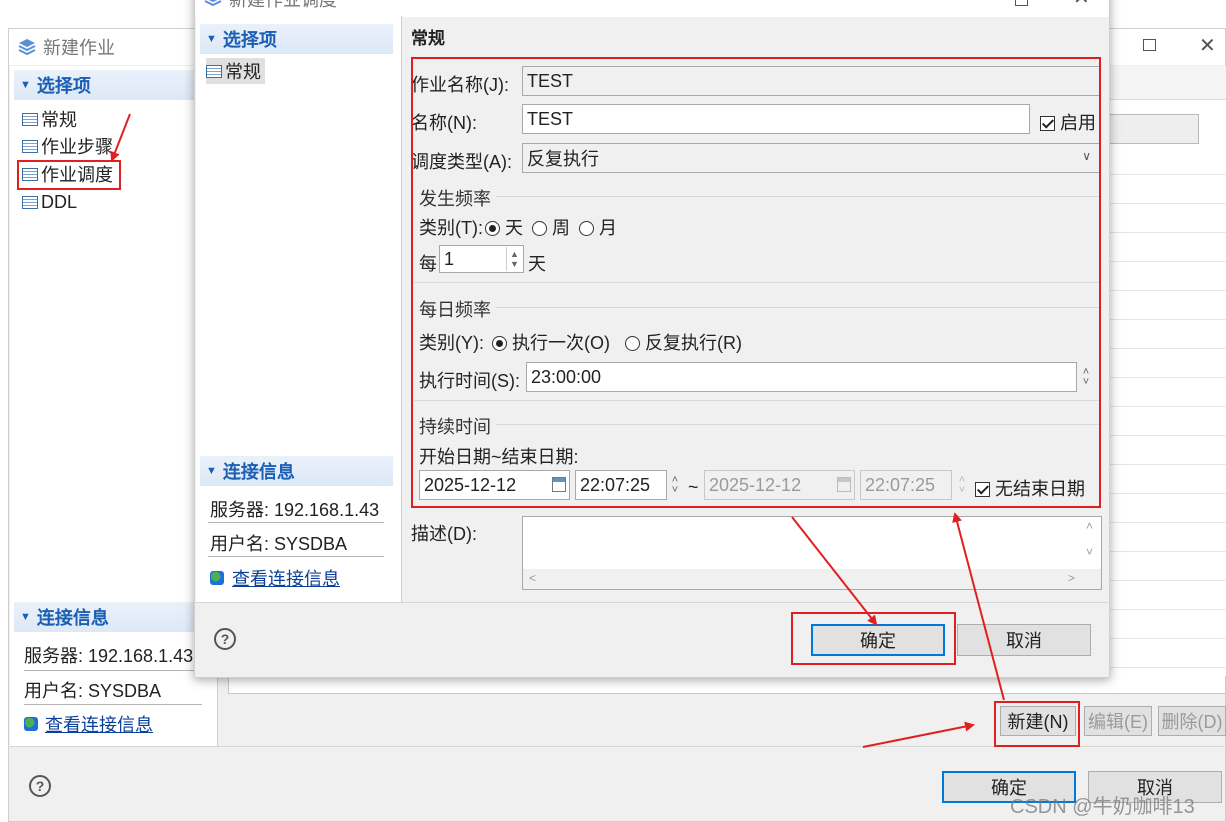 The image size is (1226, 822). I want to click on watermark: CSDN @牛奶咖啡13, so click(1102, 807).